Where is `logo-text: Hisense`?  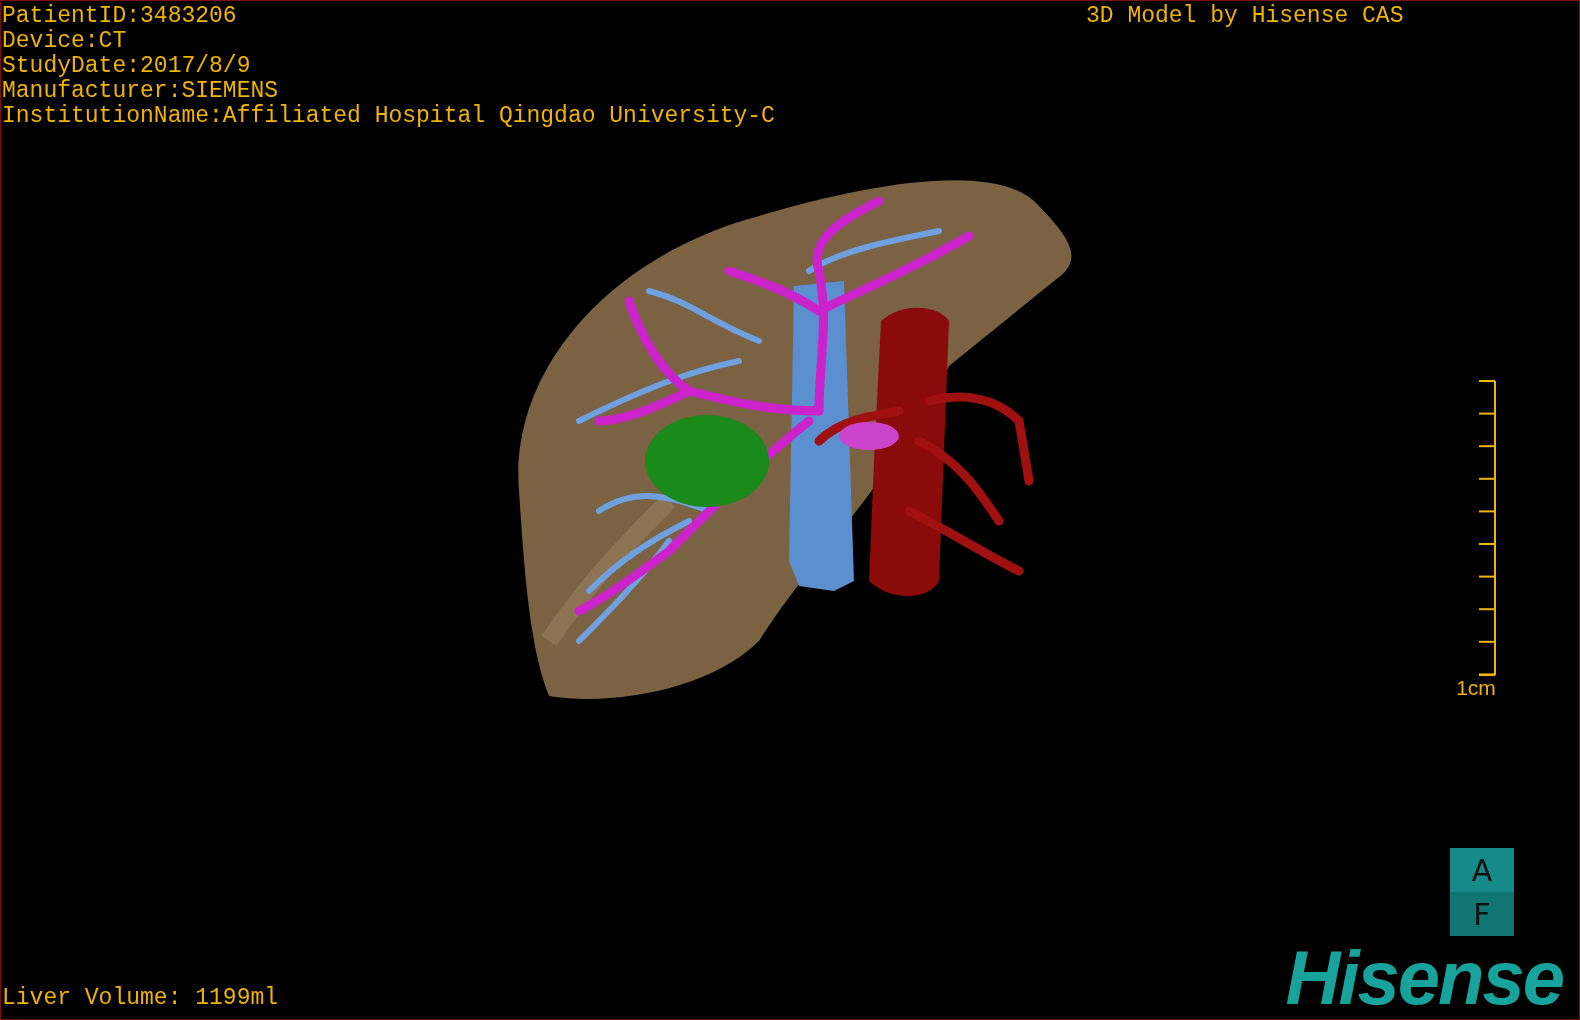
logo-text: Hisense is located at coordinates (1424, 978).